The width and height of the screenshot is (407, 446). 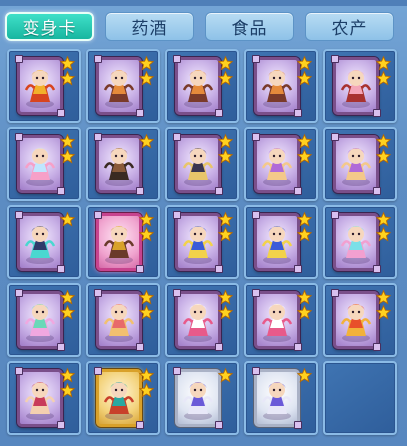 What do you see at coordinates (198, 323) in the screenshot?
I see `jade-rabbit-icon` at bounding box center [198, 323].